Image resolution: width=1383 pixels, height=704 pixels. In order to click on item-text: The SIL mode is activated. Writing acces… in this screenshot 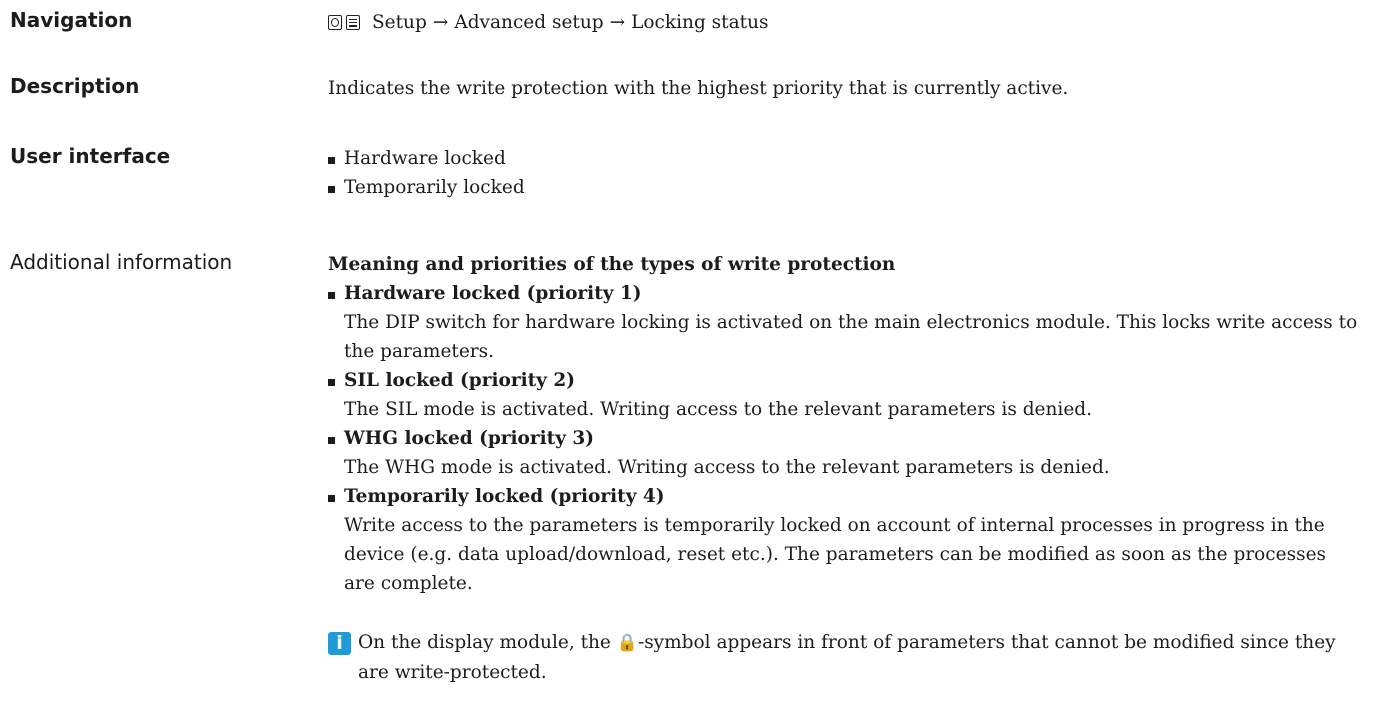, I will do `click(718, 409)`.